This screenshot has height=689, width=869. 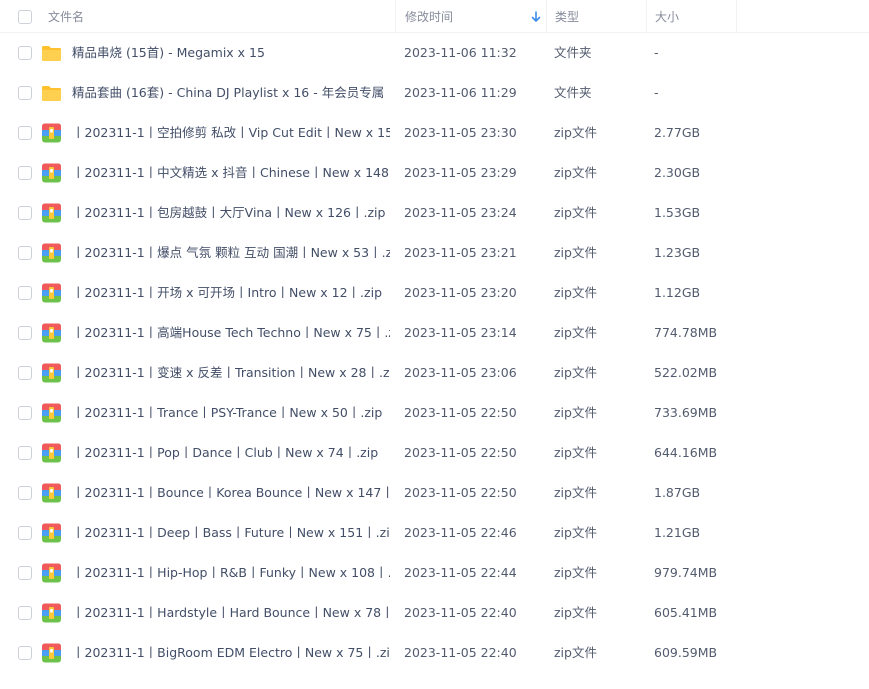 What do you see at coordinates (677, 212) in the screenshot?
I see `file-size: 1.53GB` at bounding box center [677, 212].